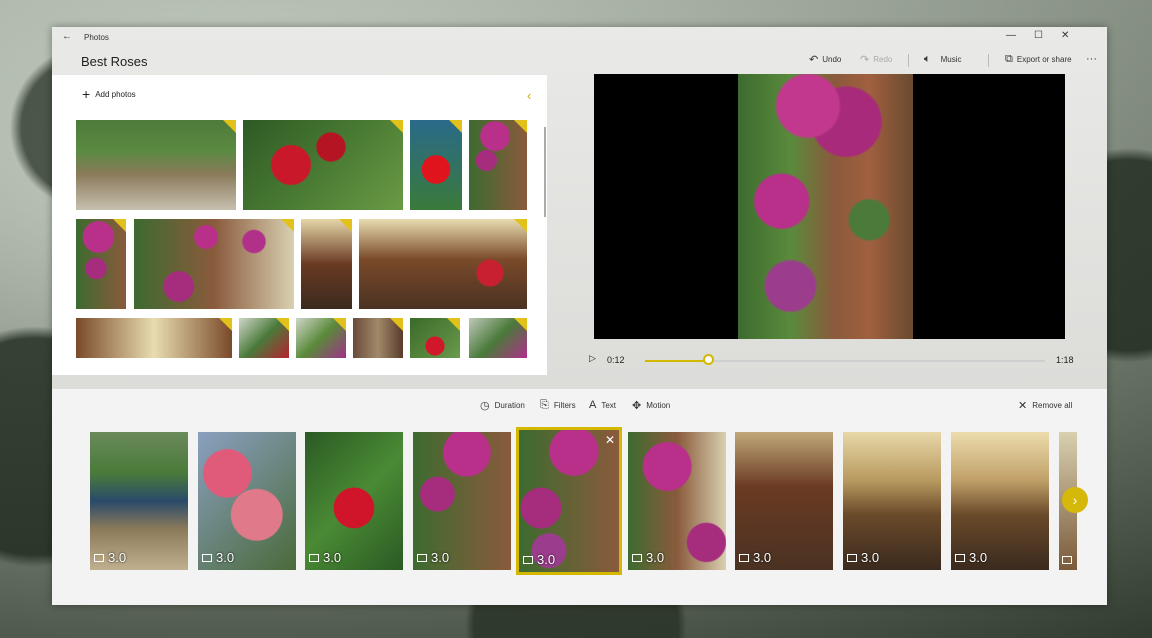  Describe the element at coordinates (502, 405) in the screenshot. I see `duration-button: ◷ Duration` at that location.